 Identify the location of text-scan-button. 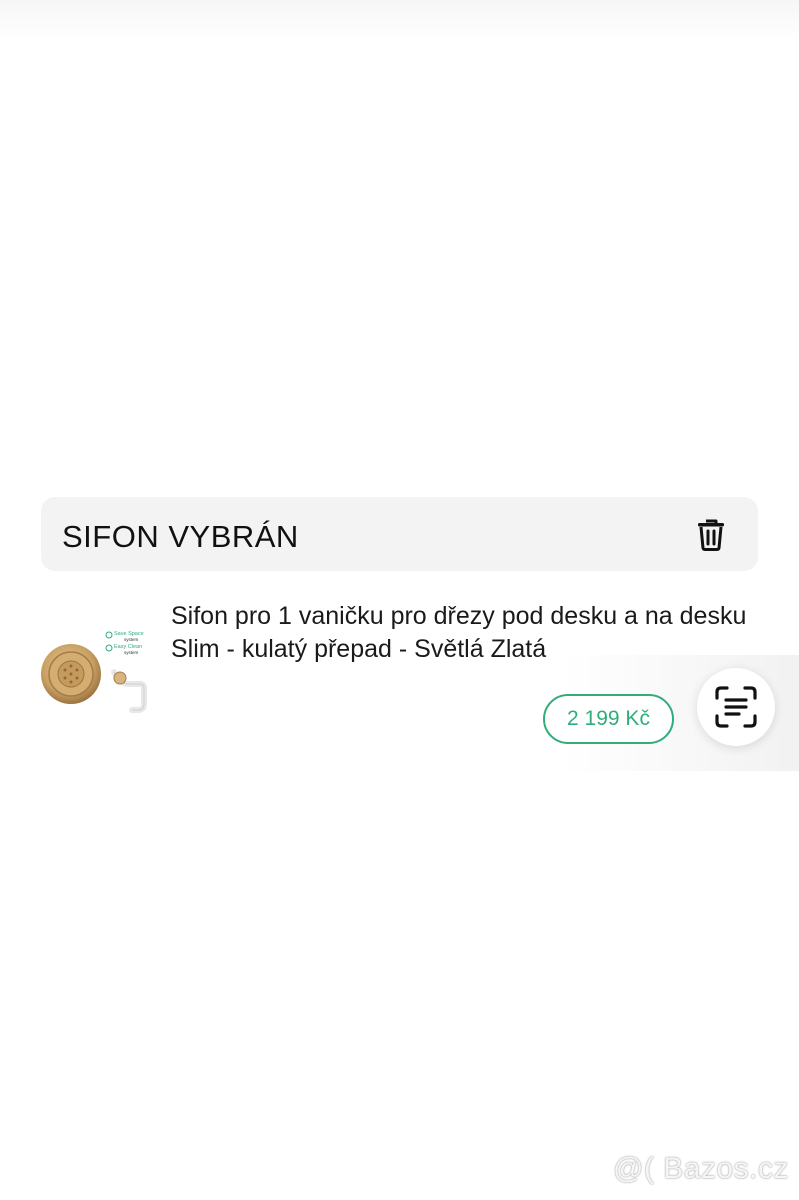
(736, 707).